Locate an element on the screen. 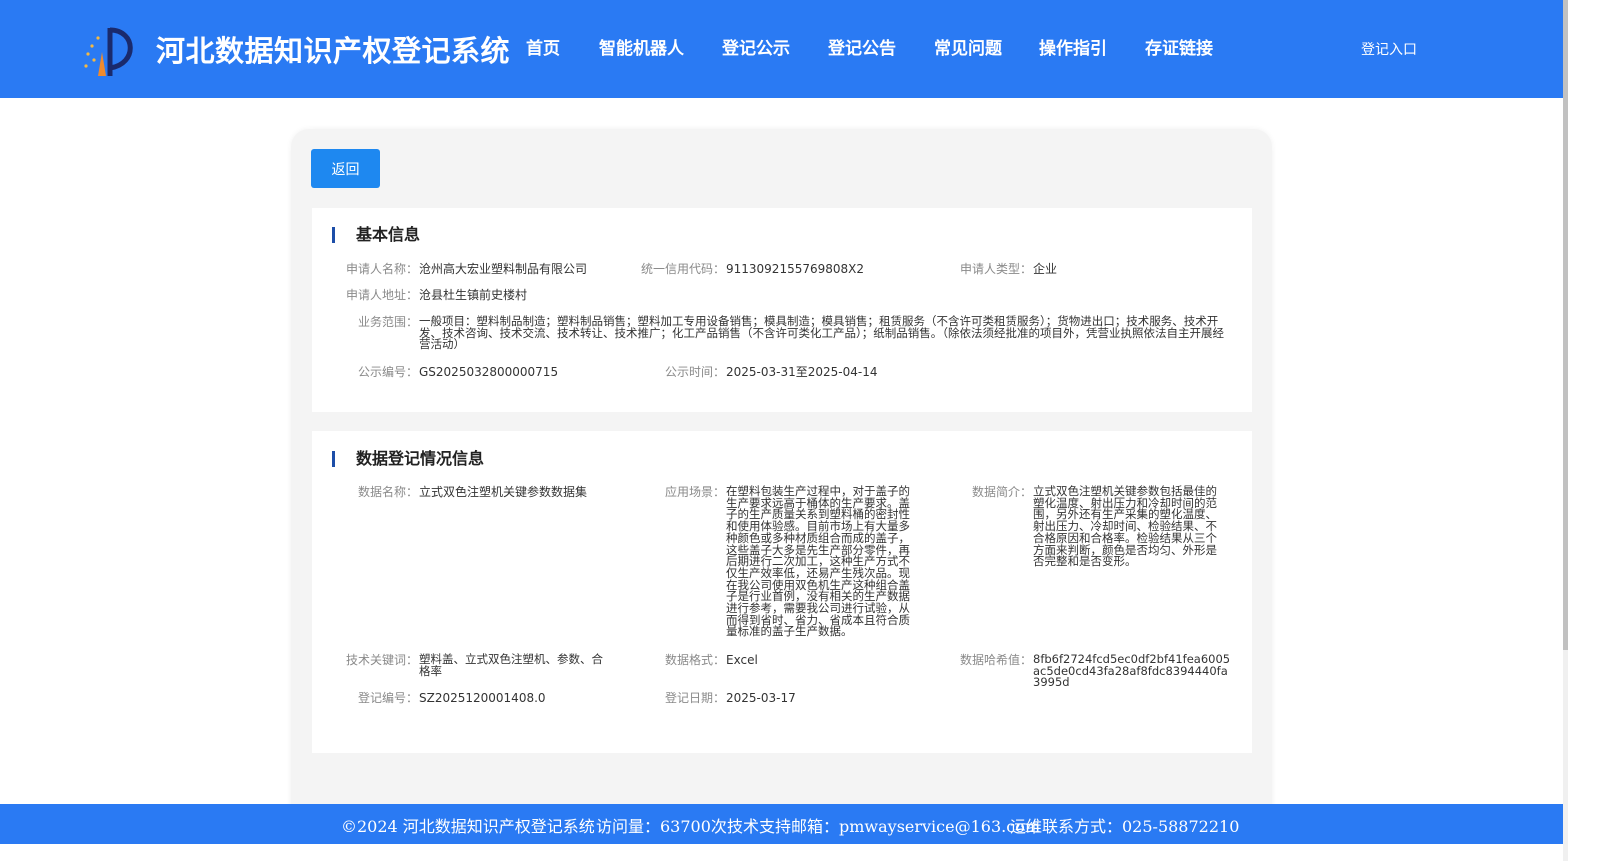 The image size is (1600, 861). field-applicant-type: 申请人类型： 企业 is located at coordinates (782, 270).